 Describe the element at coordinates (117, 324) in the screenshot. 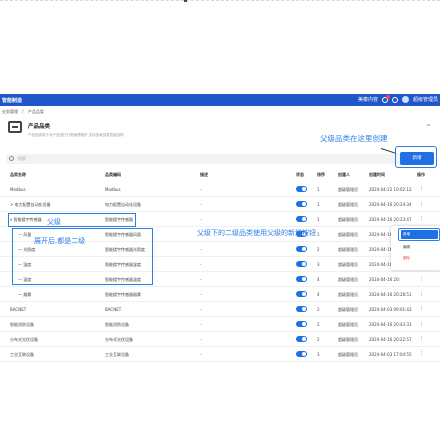

I see `cell-code: 智能消防设备` at that location.